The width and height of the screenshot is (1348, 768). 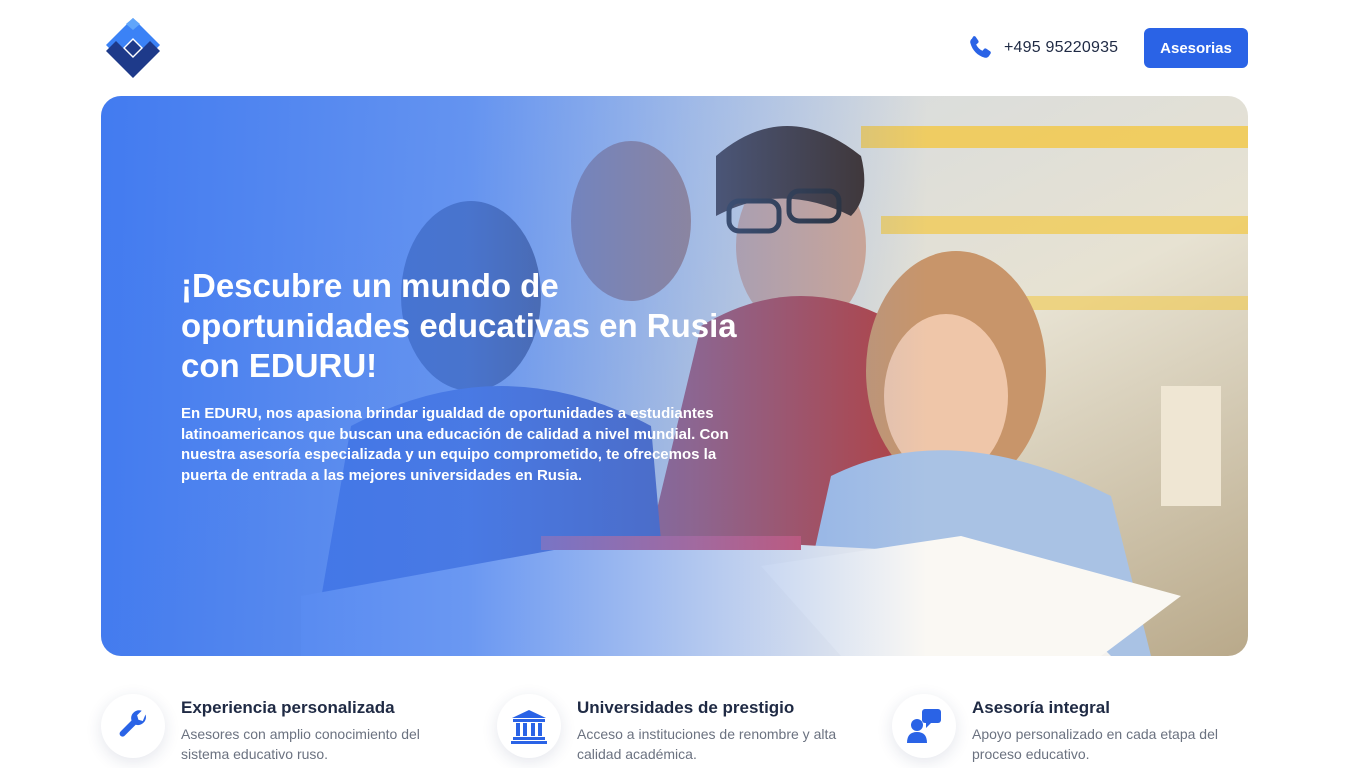 I want to click on phone-link: +495 95220935, so click(x=1042, y=48).